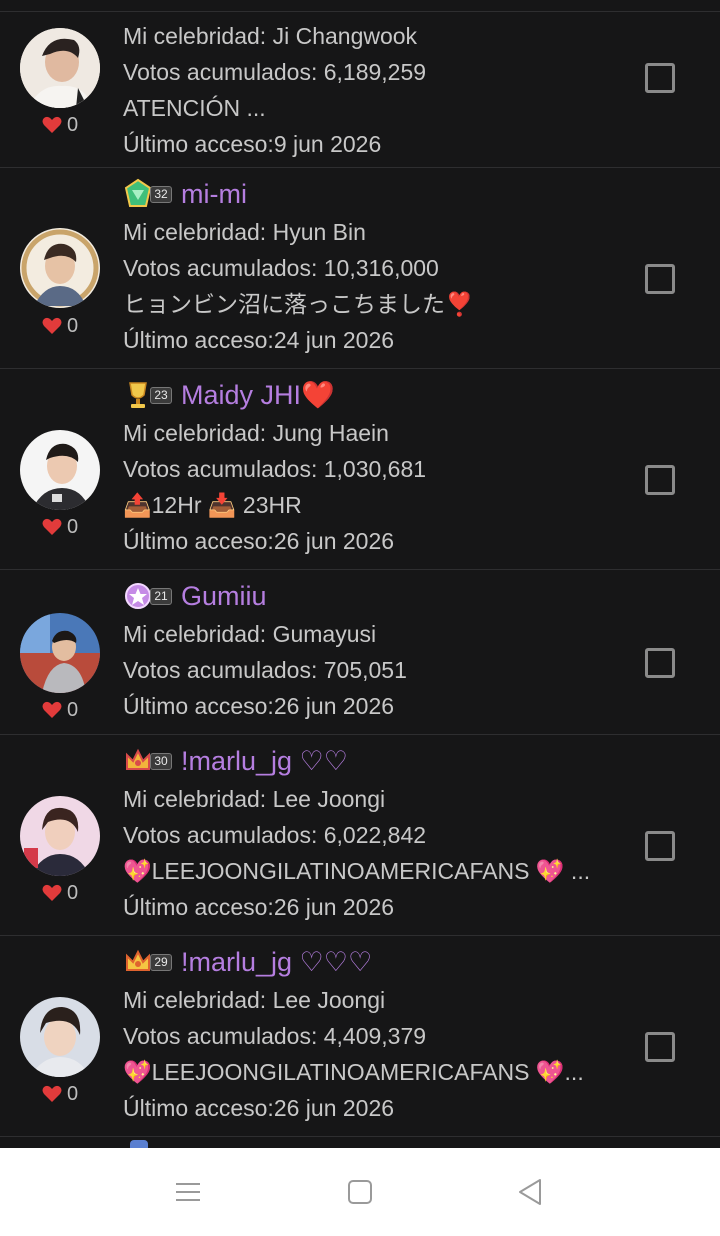  I want to click on level-number: 21, so click(161, 596).